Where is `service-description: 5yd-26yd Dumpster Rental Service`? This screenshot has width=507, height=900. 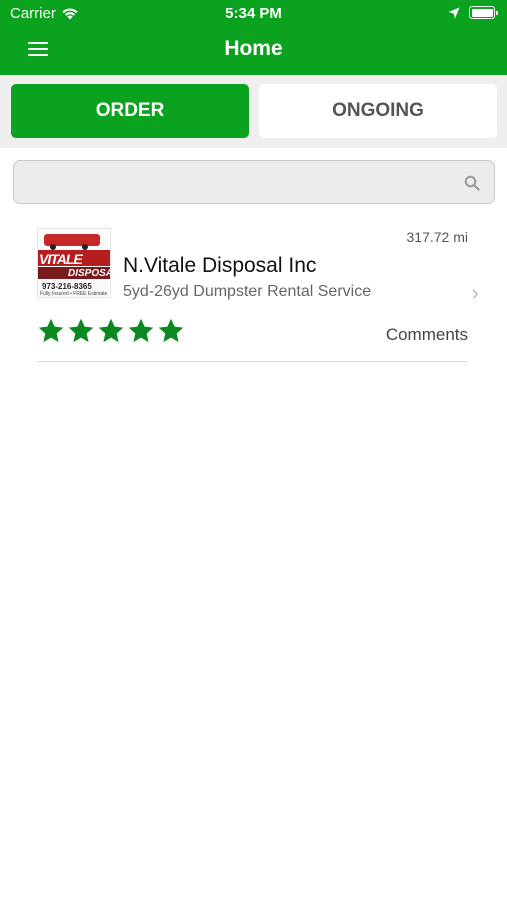 service-description: 5yd-26yd Dumpster Rental Service is located at coordinates (247, 291).